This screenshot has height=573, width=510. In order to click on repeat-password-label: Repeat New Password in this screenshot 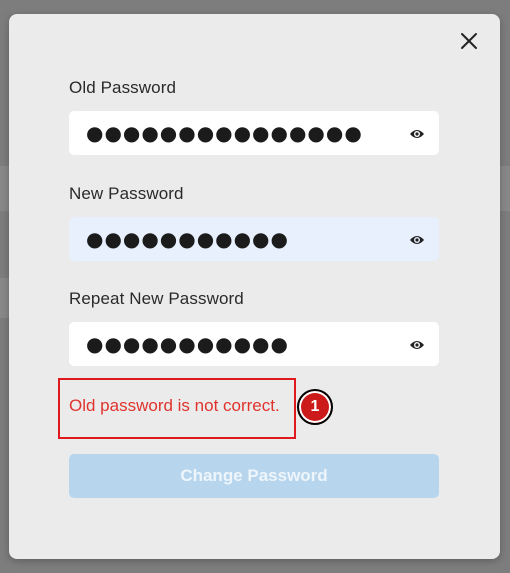, I will do `click(156, 298)`.